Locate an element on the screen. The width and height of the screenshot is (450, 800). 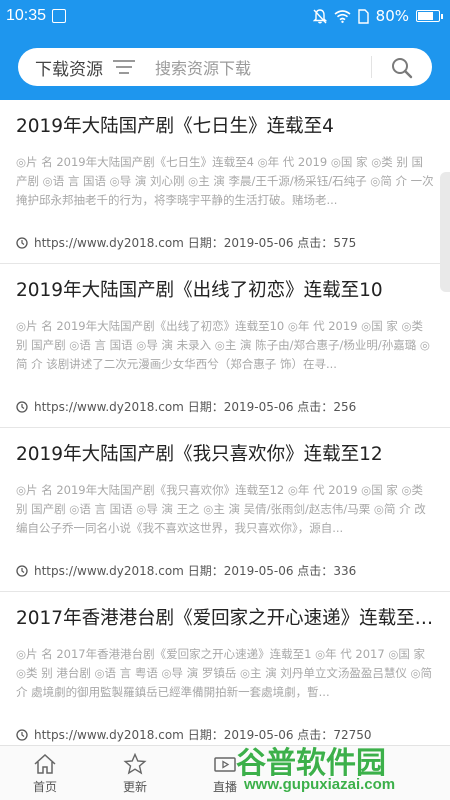
watermark: 谷普软件园 www.gupuxiazai.com is located at coordinates (341, 768).